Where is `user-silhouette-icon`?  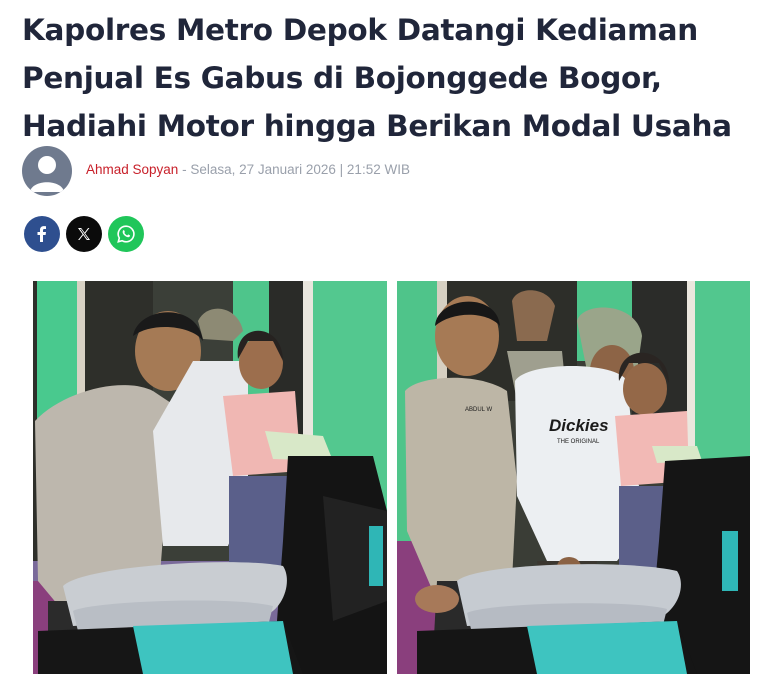 user-silhouette-icon is located at coordinates (47, 174).